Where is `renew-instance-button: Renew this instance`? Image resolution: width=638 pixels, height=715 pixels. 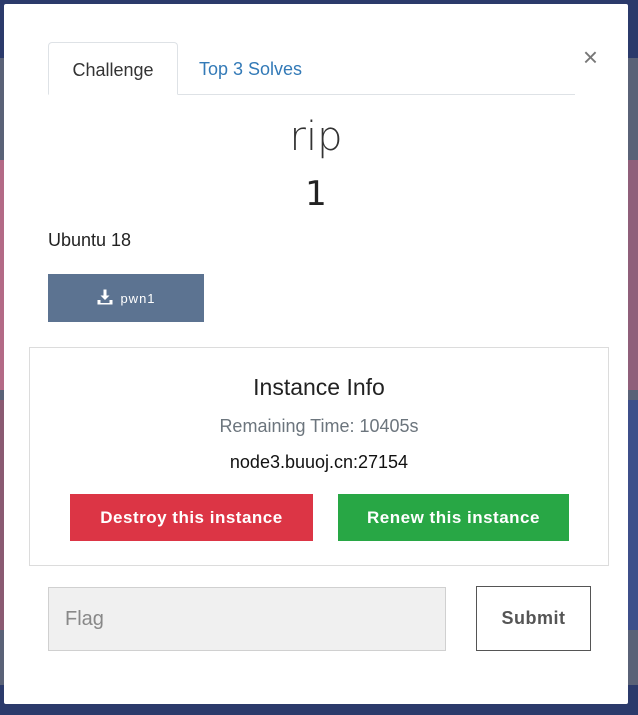 renew-instance-button: Renew this instance is located at coordinates (453, 517).